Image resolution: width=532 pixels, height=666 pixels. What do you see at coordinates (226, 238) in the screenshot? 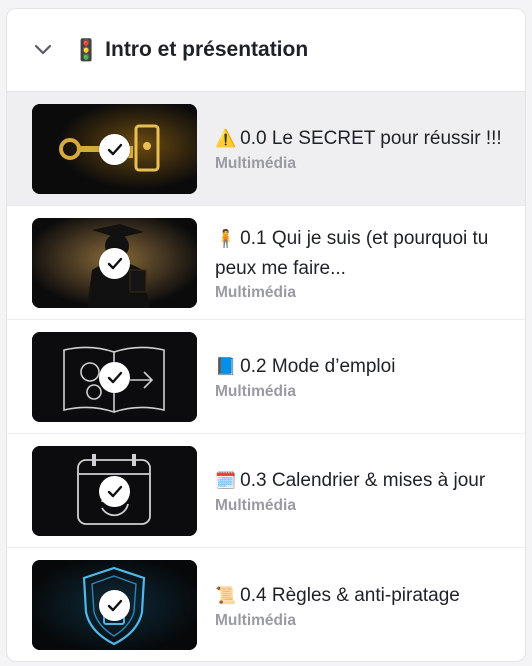
I see `person-standing-icon: 🧍` at bounding box center [226, 238].